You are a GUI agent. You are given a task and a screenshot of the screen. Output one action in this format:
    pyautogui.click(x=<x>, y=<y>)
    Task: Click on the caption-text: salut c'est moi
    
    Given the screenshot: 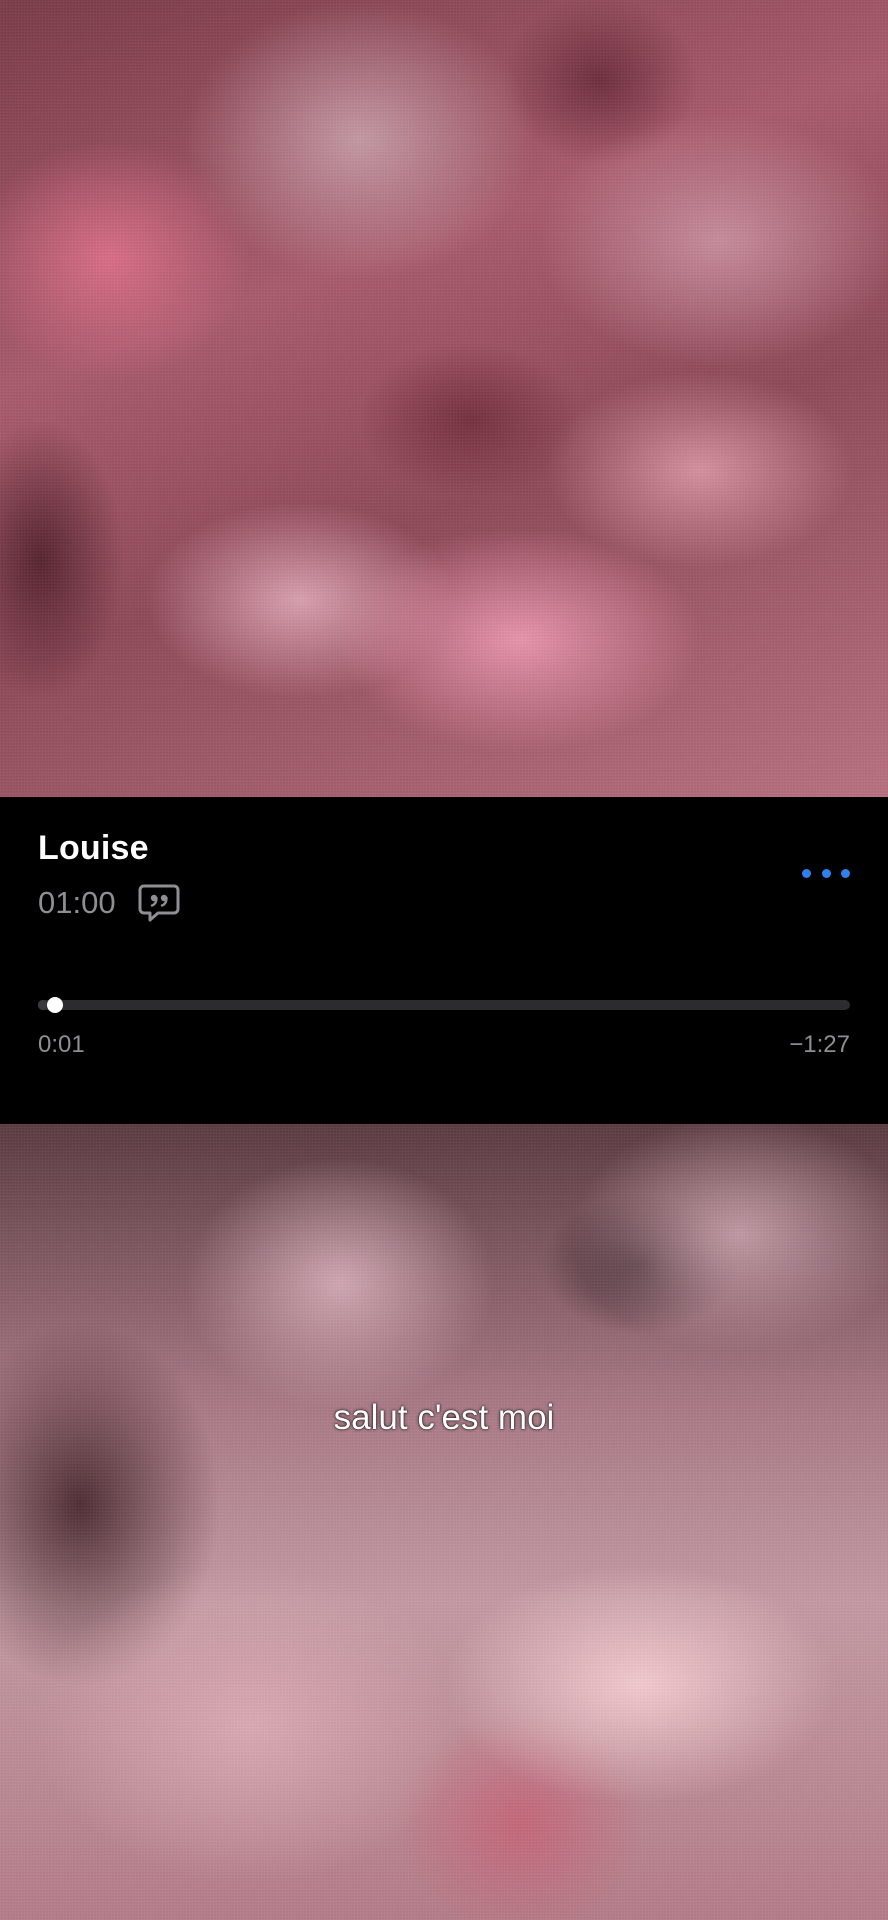 What is the action you would take?
    pyautogui.click(x=444, y=1417)
    